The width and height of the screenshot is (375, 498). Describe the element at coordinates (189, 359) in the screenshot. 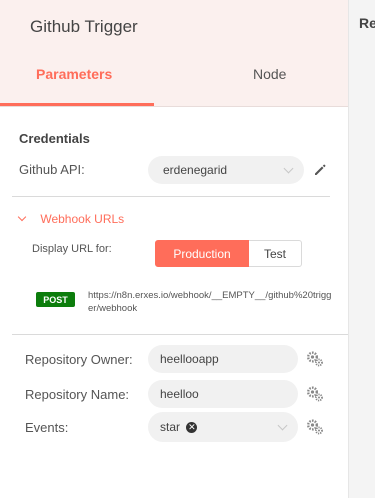

I see `repository-owner-value: heellooapp` at that location.